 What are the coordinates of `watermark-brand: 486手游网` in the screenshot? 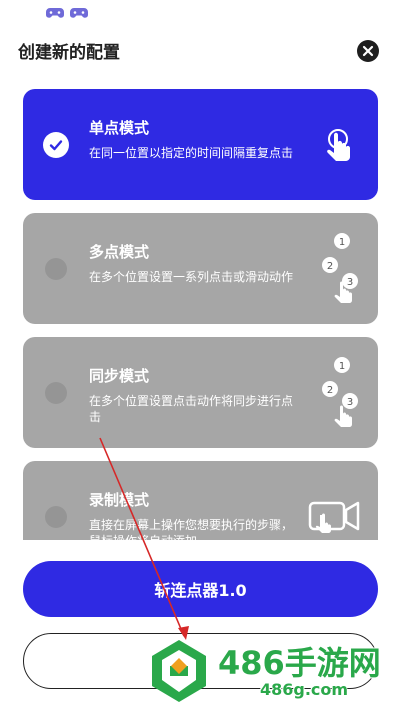 It's located at (299, 663).